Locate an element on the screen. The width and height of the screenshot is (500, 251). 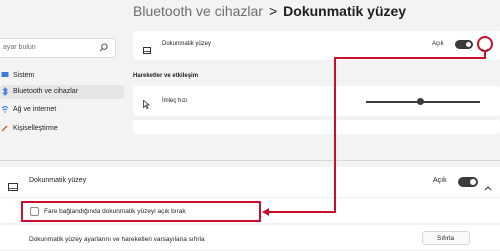
keep-touchpad-on-checkbox is located at coordinates (34, 211).